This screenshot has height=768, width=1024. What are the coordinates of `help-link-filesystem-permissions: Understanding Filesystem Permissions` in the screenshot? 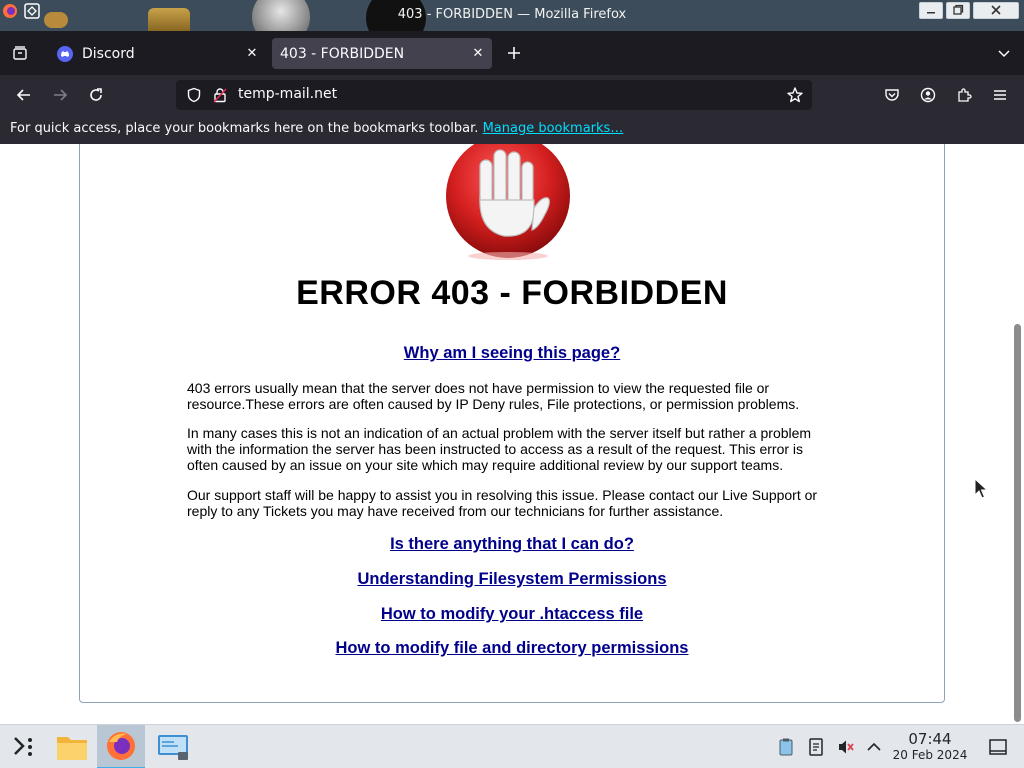 It's located at (511, 579).